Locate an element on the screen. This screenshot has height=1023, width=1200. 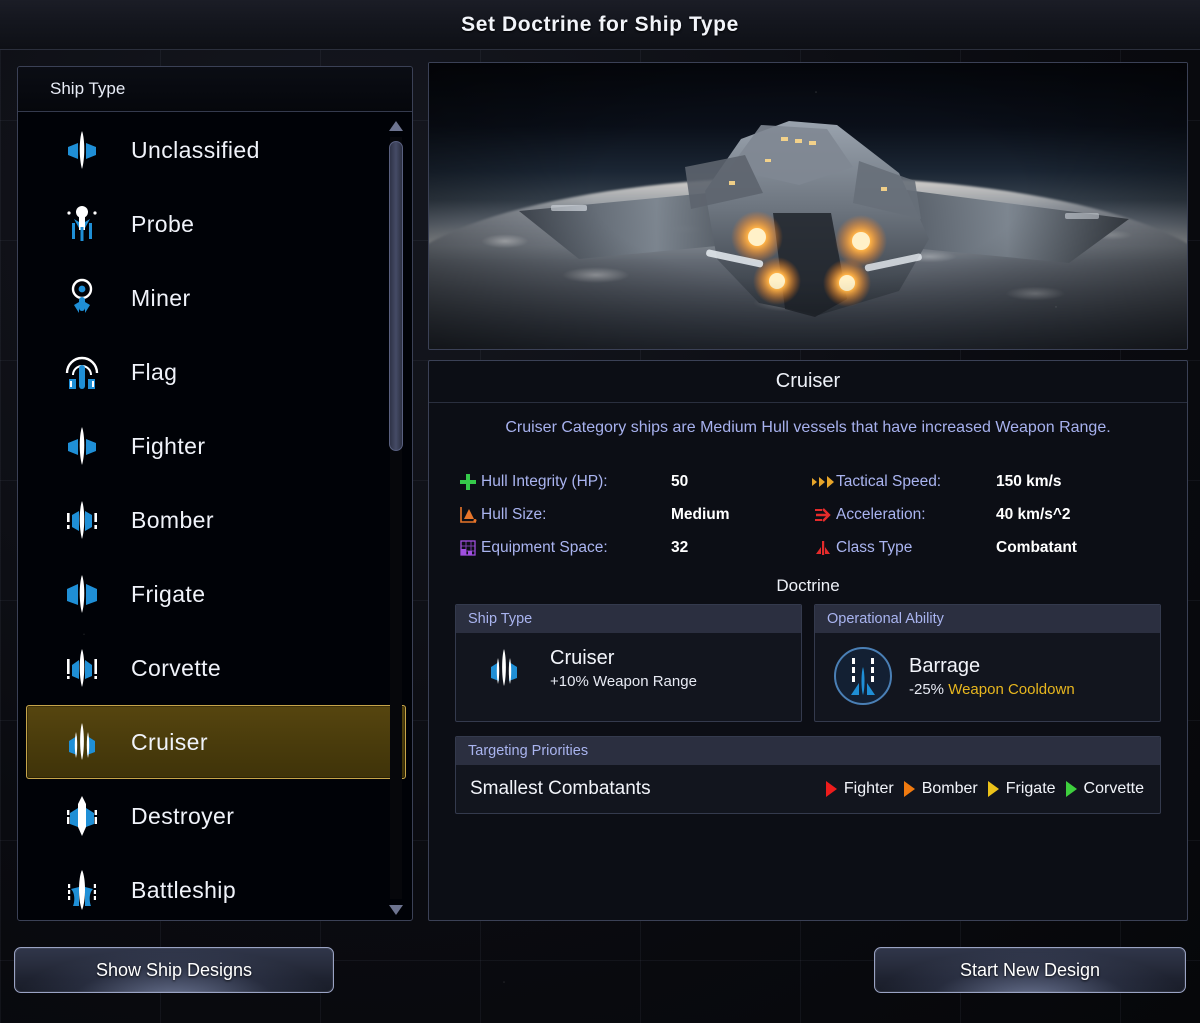
sidebar-item-label: Corvette is located at coordinates (176, 667).